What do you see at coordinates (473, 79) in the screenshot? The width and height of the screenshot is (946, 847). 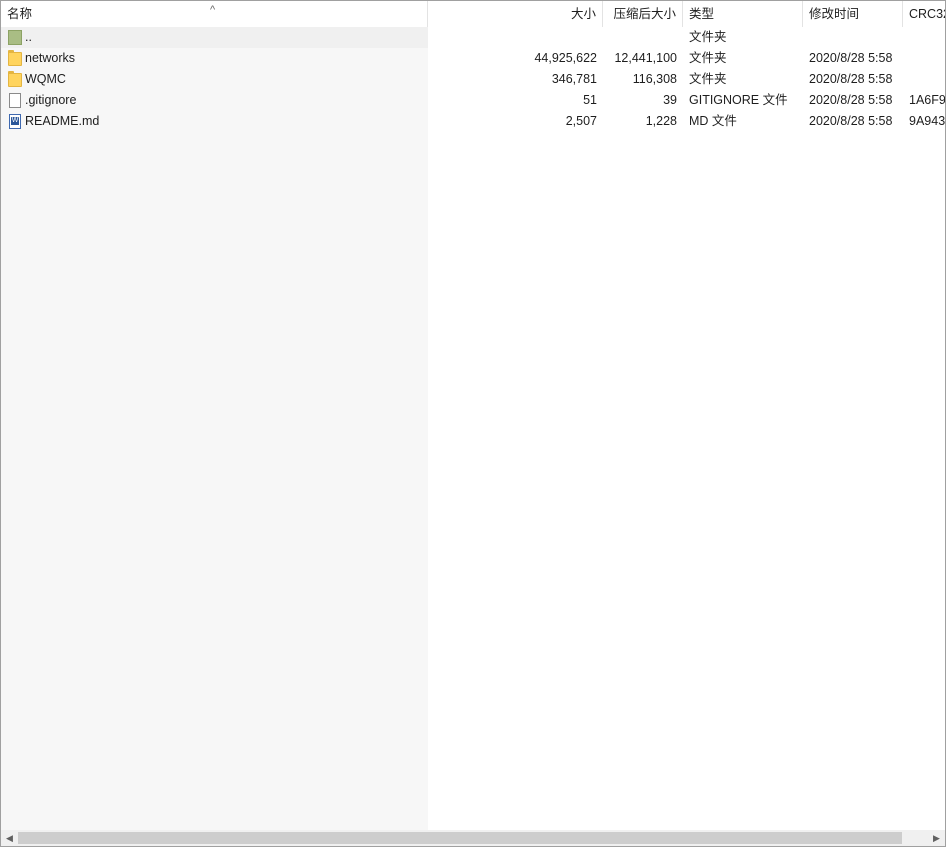 I see `list-item-wqmc: WQMC 346,781 116,308 文件夹 2020/8/28 5:58` at bounding box center [473, 79].